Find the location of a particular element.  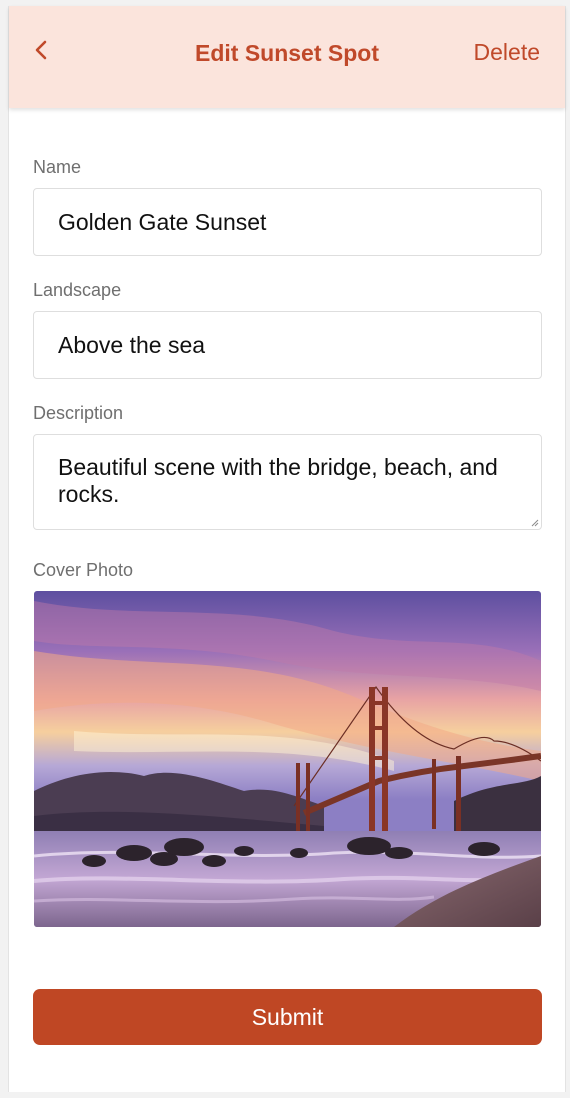

resize-handle-icon is located at coordinates (535, 523).